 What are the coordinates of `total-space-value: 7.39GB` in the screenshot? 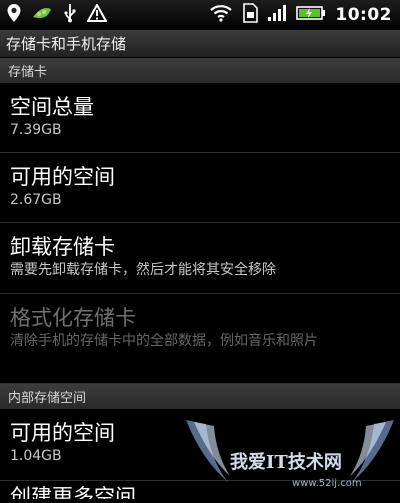 It's located at (36, 130).